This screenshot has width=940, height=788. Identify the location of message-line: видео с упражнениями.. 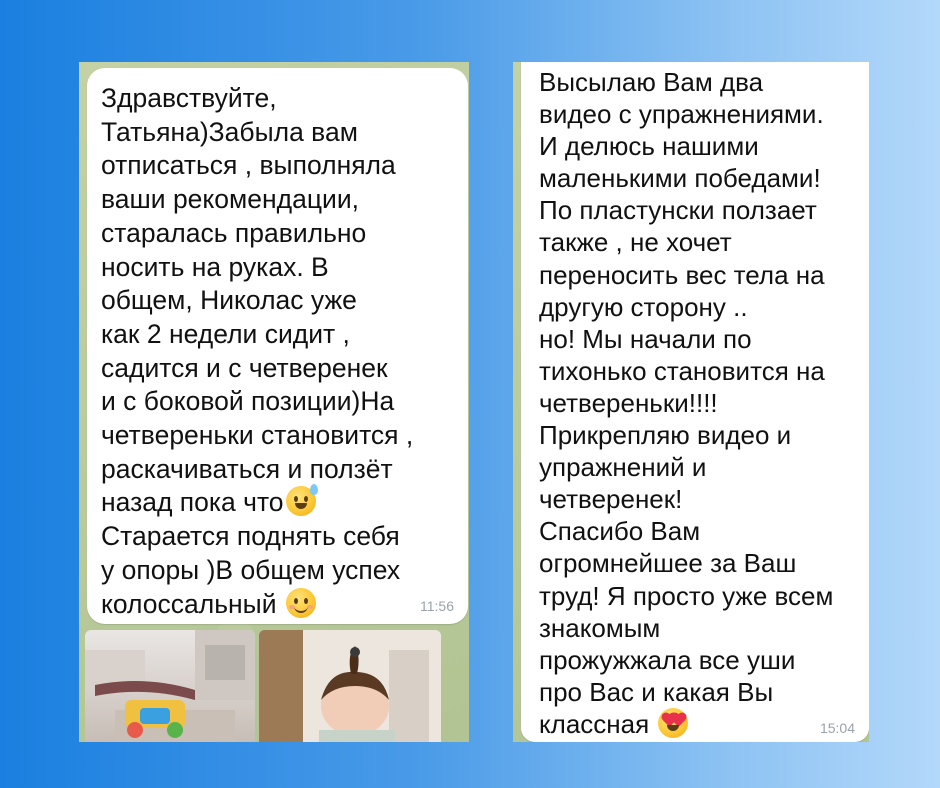
(681, 114).